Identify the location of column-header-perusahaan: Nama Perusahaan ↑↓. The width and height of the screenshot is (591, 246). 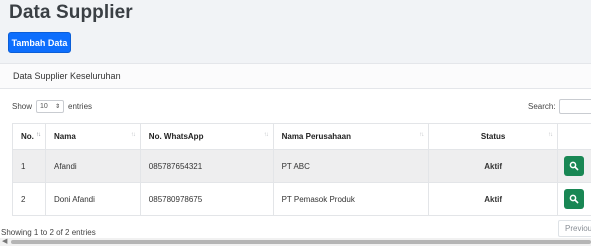
(351, 136).